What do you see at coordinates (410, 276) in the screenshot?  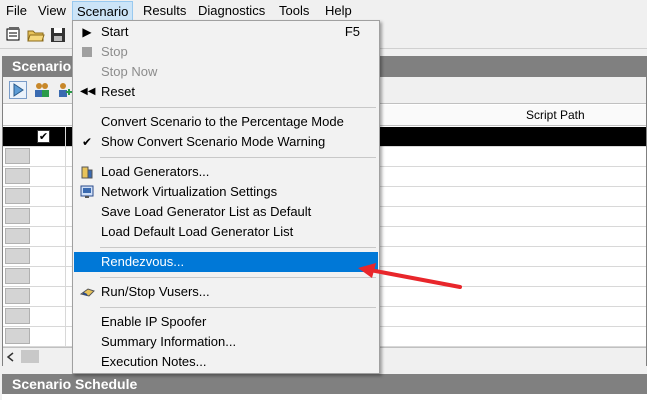 I see `red-arrow-annotation` at bounding box center [410, 276].